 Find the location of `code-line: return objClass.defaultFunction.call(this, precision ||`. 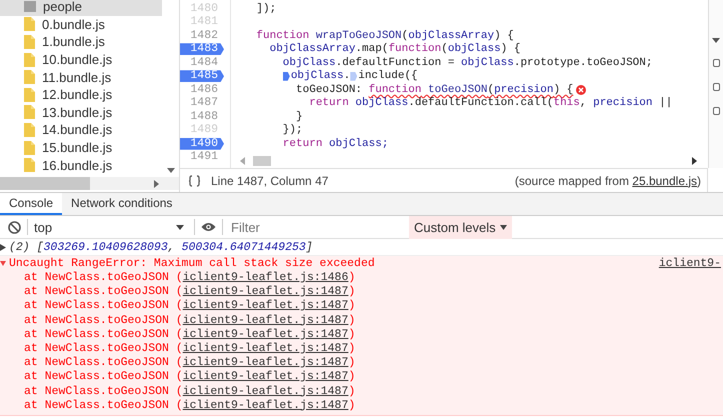

code-line: return objClass.defaultFunction.call(this, precision || is located at coordinates (490, 103).